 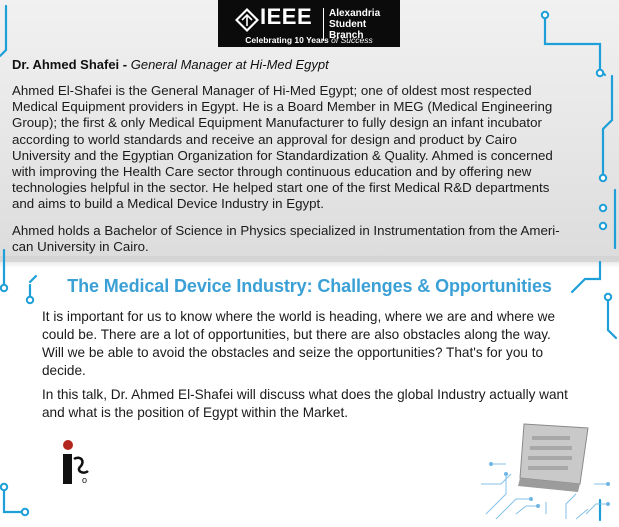 I want to click on svg-text: o, so click(x=84, y=480).